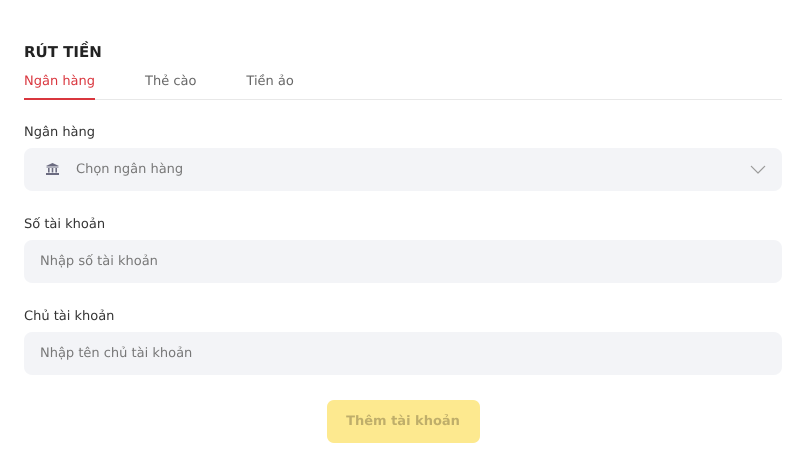 The height and width of the screenshot is (450, 800). What do you see at coordinates (403, 261) in the screenshot?
I see `input-field: Nhập số tài khoản` at bounding box center [403, 261].